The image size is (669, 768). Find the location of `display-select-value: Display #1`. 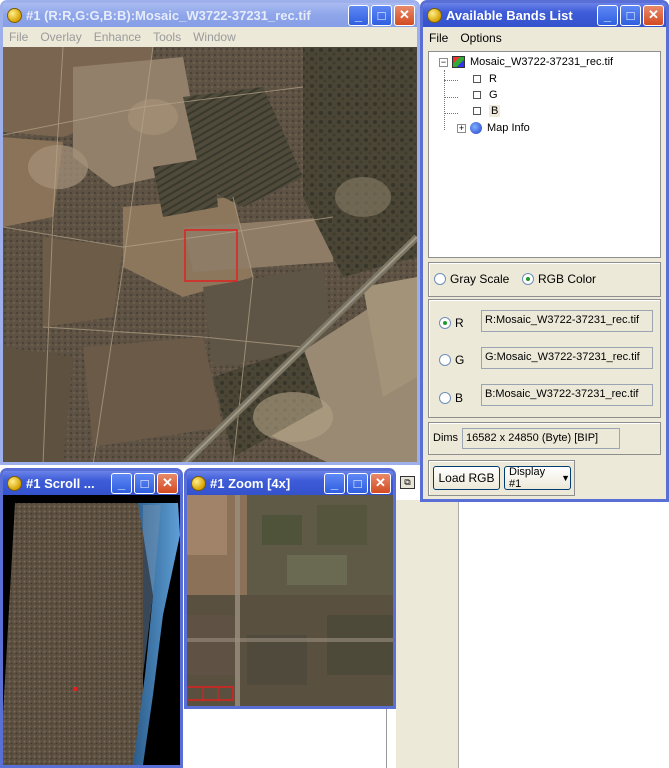

display-select-value: Display #1 is located at coordinates (527, 478).